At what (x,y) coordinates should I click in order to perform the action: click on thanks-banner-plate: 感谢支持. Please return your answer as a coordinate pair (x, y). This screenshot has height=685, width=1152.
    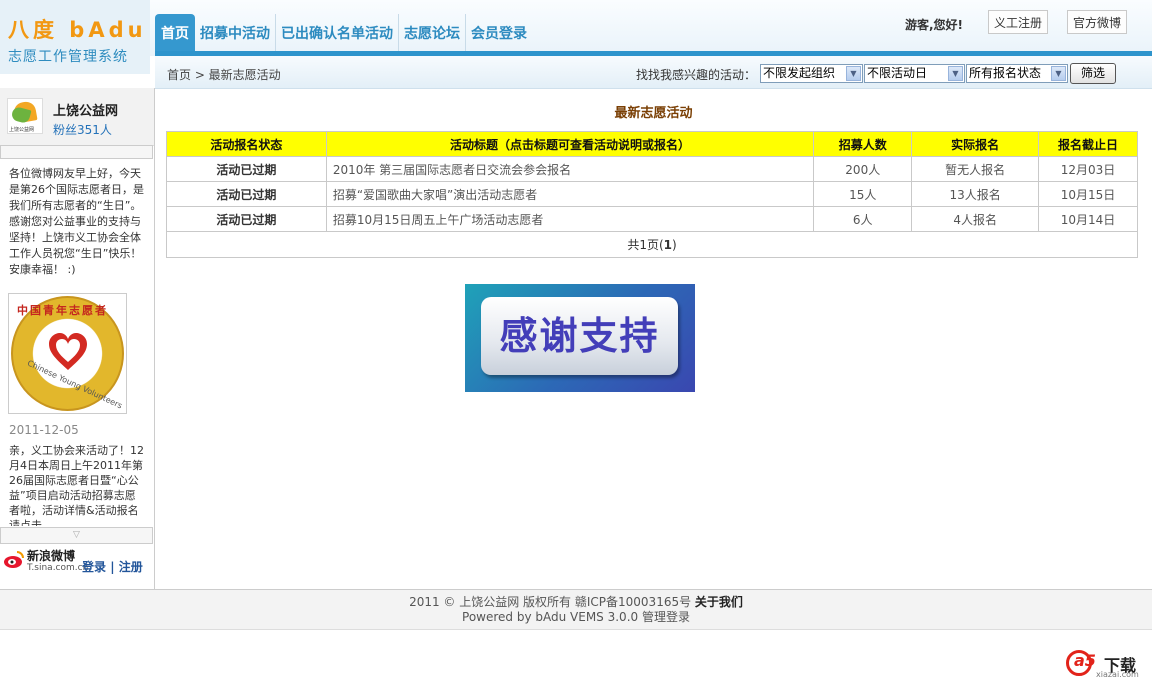
    Looking at the image, I should click on (579, 336).